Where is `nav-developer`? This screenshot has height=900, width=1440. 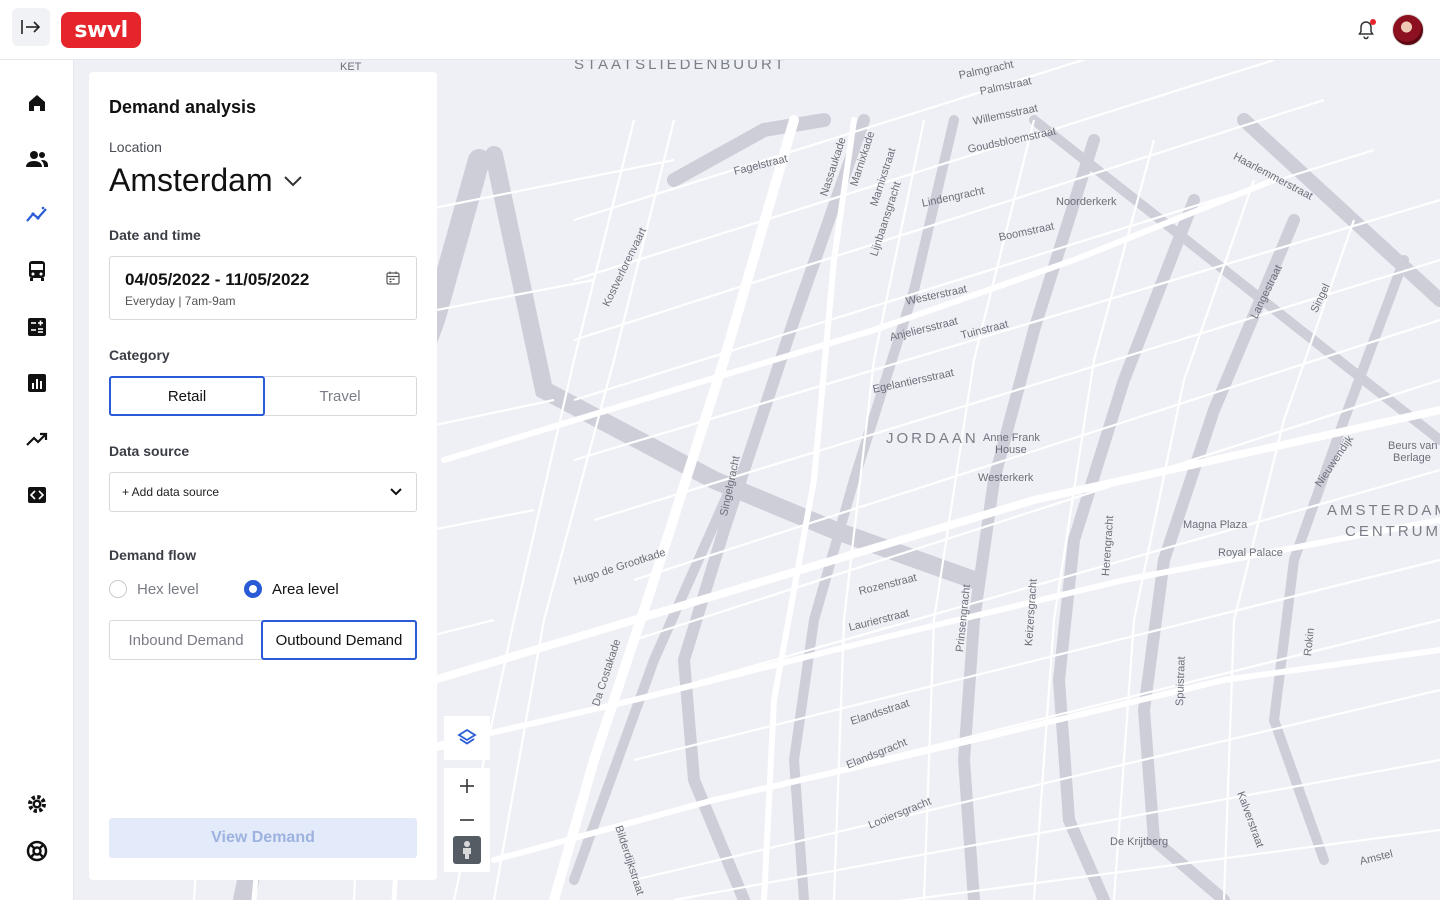
nav-developer is located at coordinates (37, 495).